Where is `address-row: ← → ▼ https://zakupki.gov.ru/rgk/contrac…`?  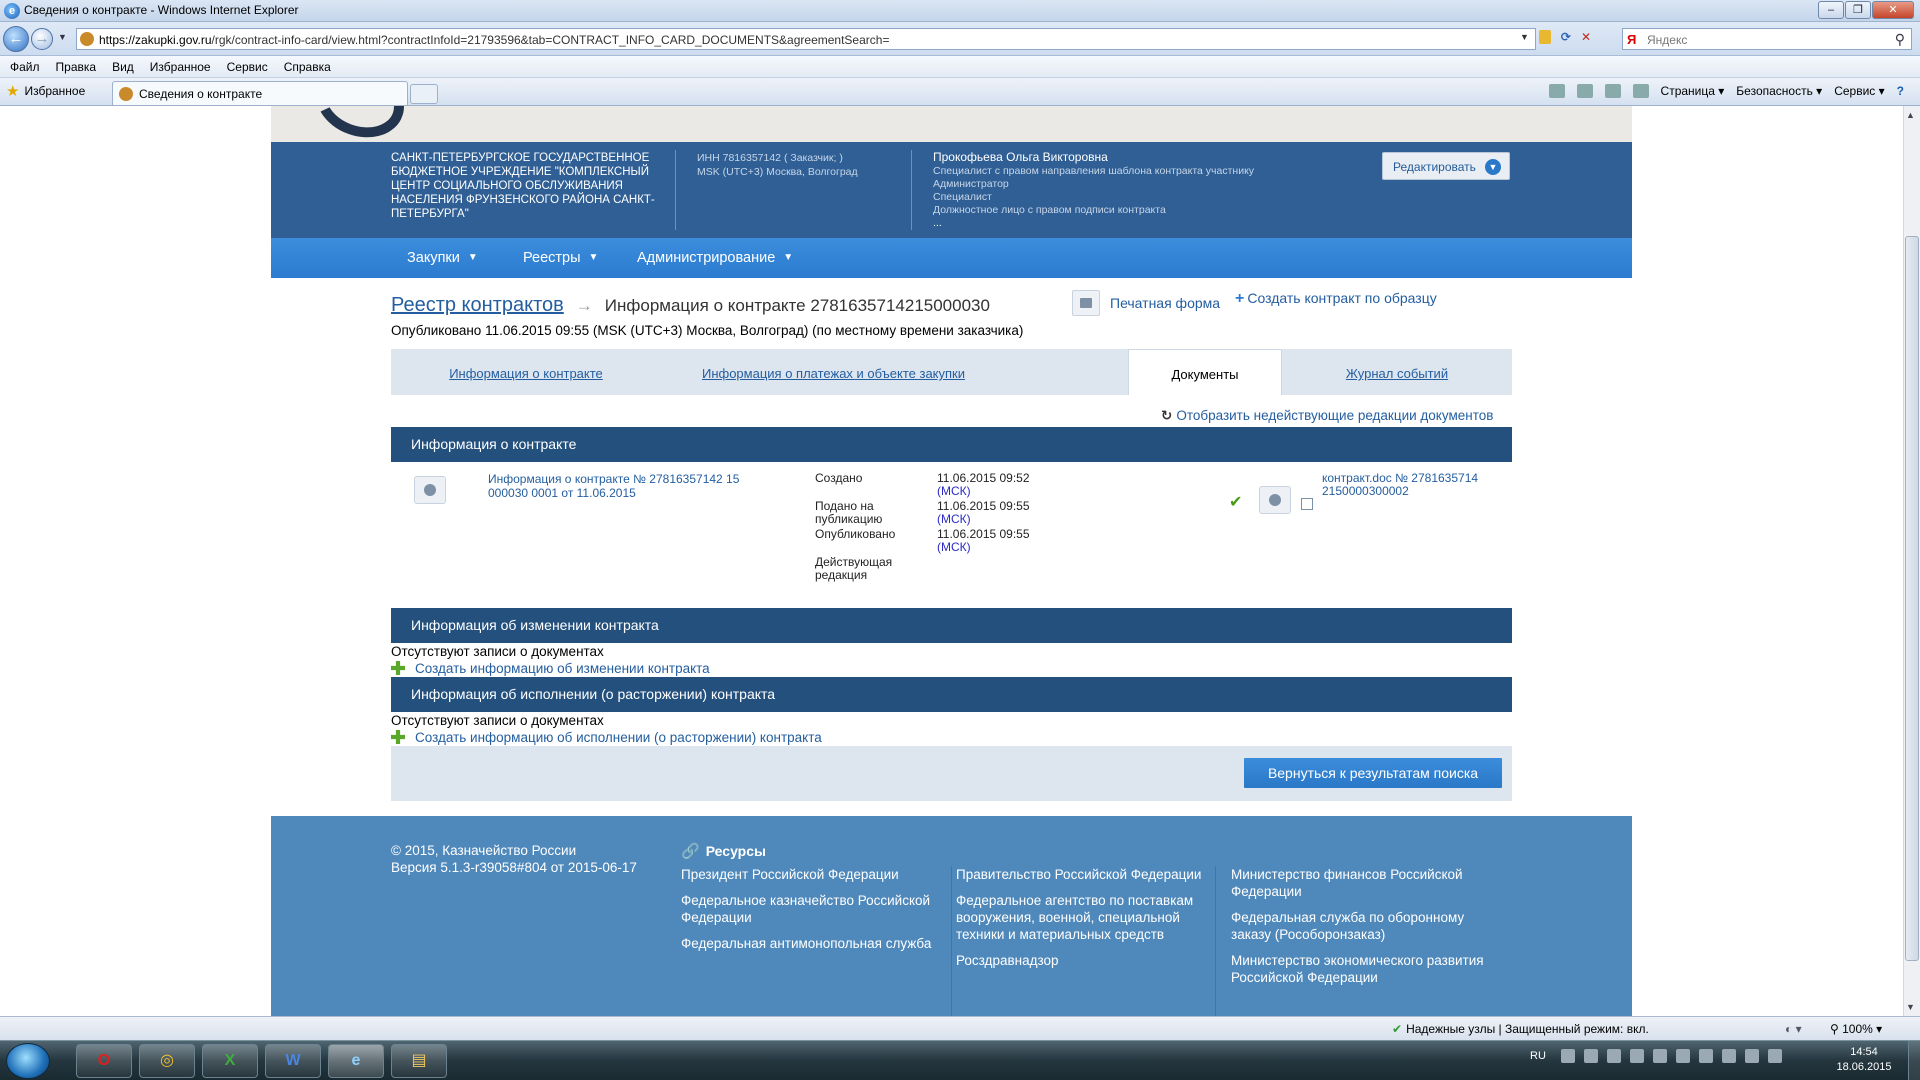
address-row: ← → ▼ https://zakupki.gov.ru/rgk/contrac… is located at coordinates (960, 39).